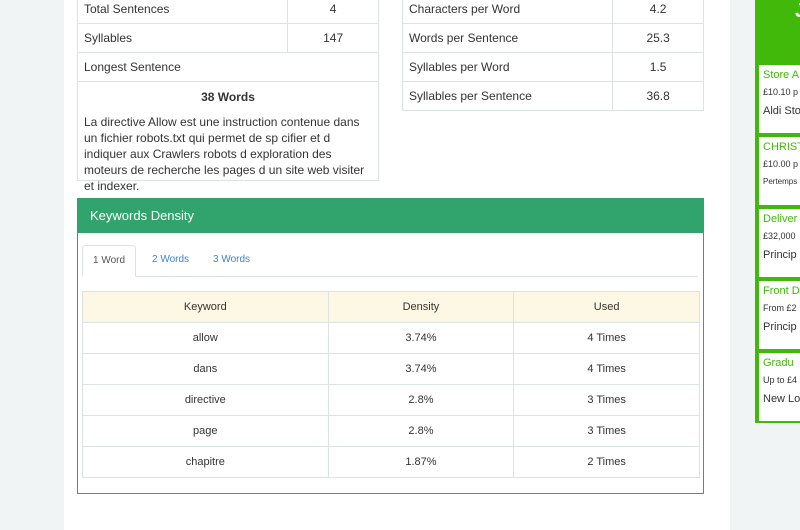 Image resolution: width=800 pixels, height=530 pixels. Describe the element at coordinates (507, 38) in the screenshot. I see `stat-label: Words per Sentence` at that location.